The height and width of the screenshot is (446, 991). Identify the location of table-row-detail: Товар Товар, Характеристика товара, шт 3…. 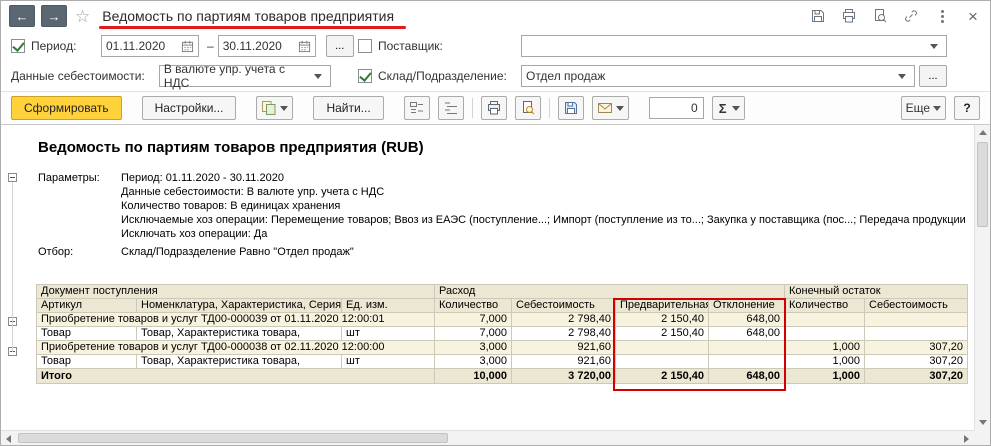
(502, 361).